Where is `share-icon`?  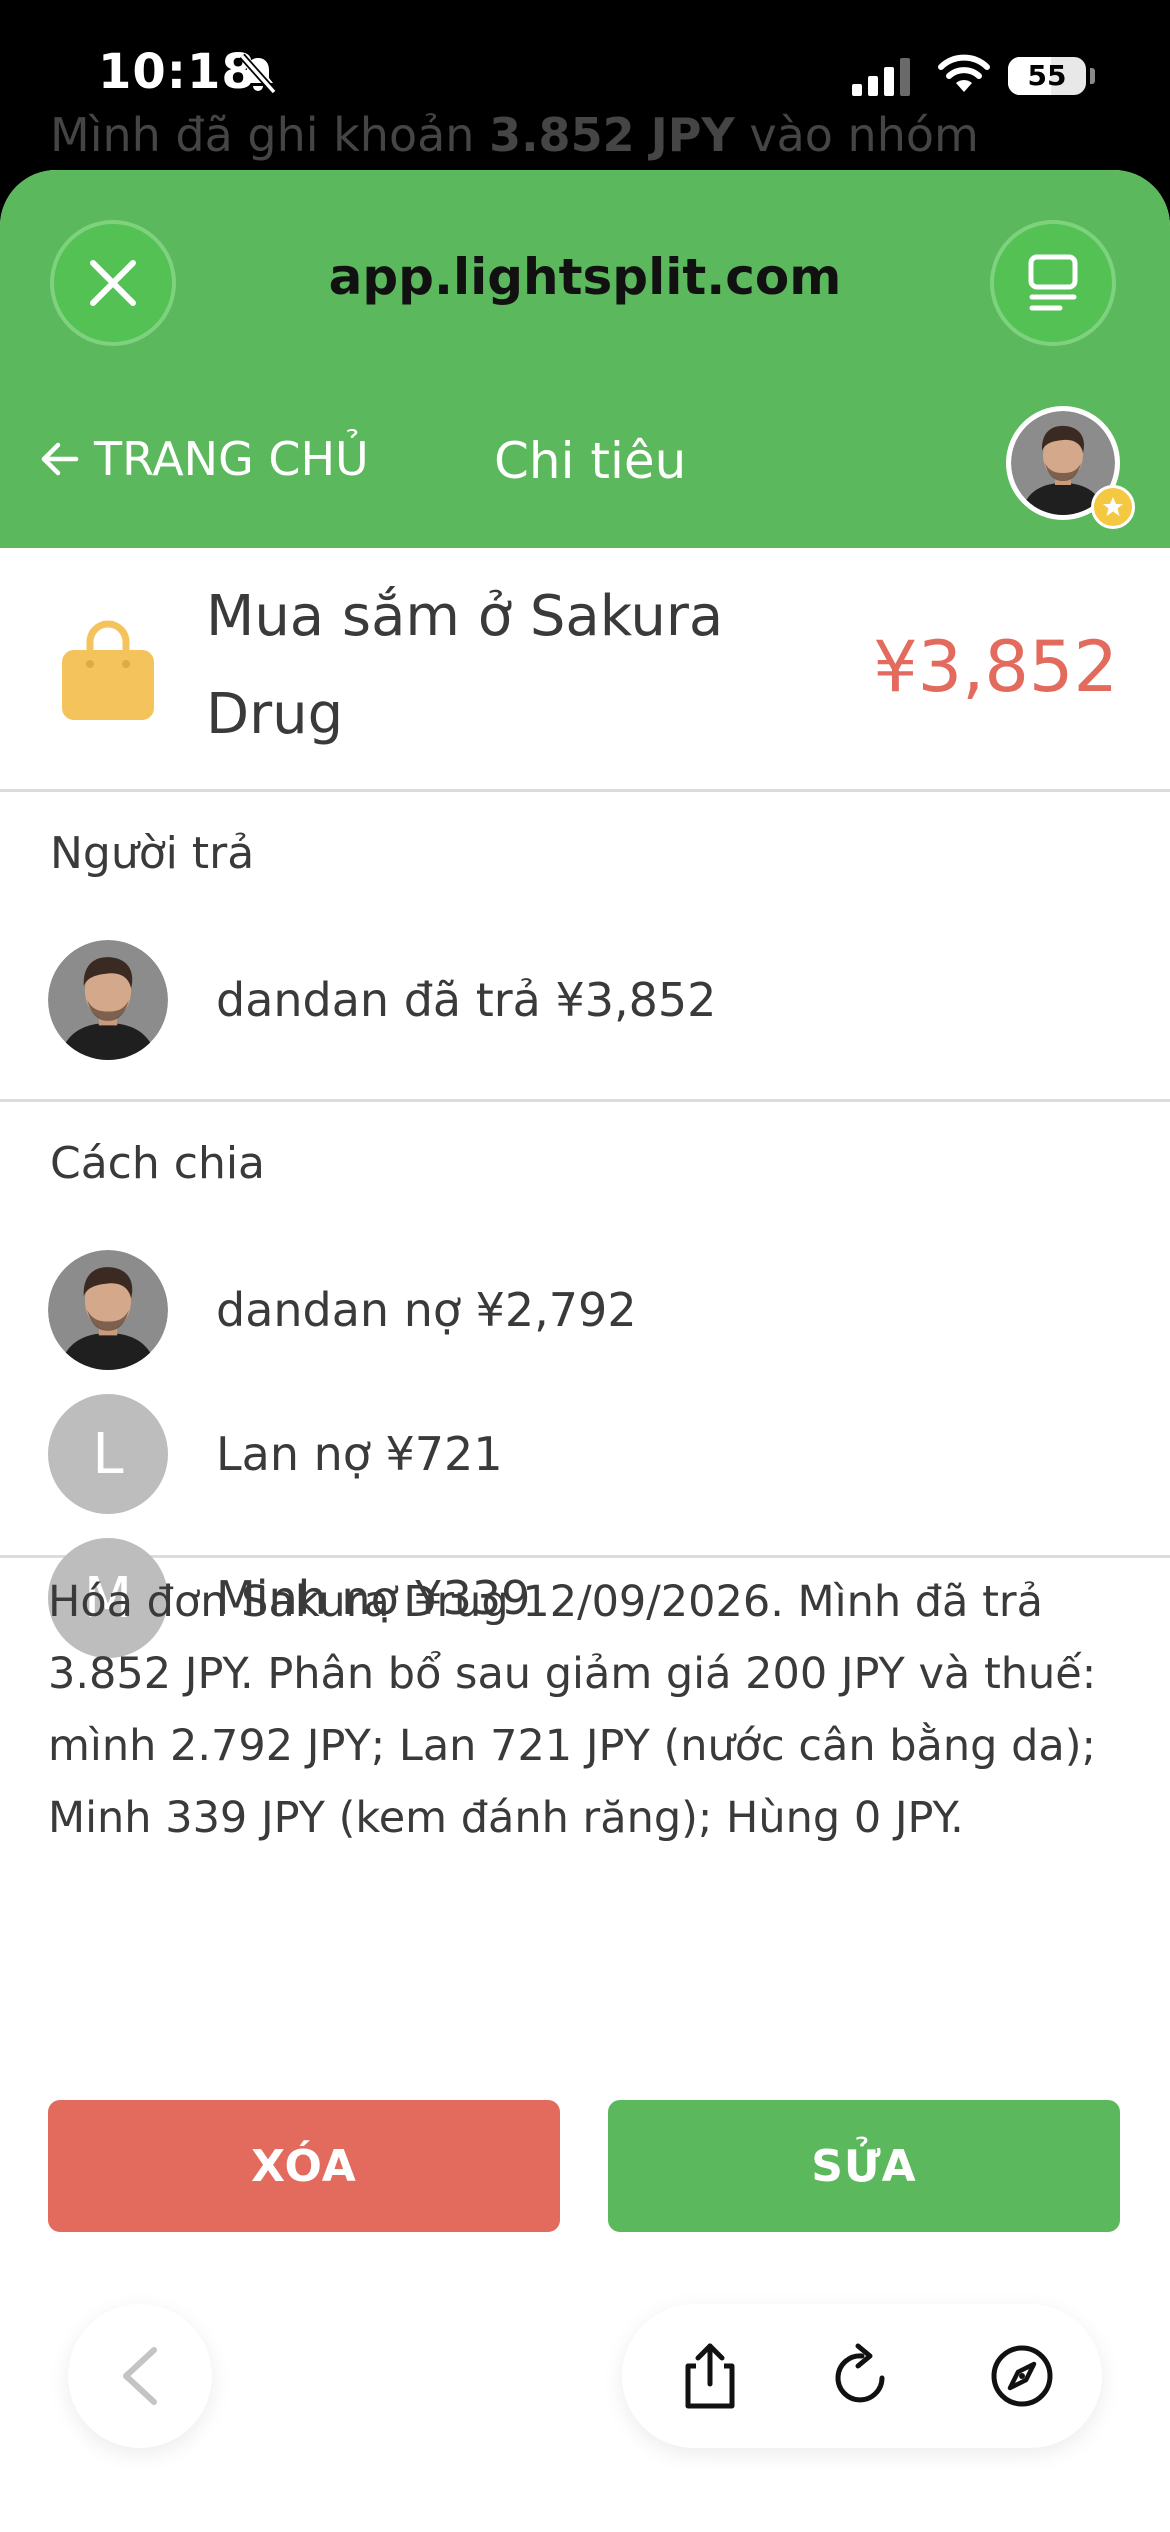
share-icon is located at coordinates (710, 2376).